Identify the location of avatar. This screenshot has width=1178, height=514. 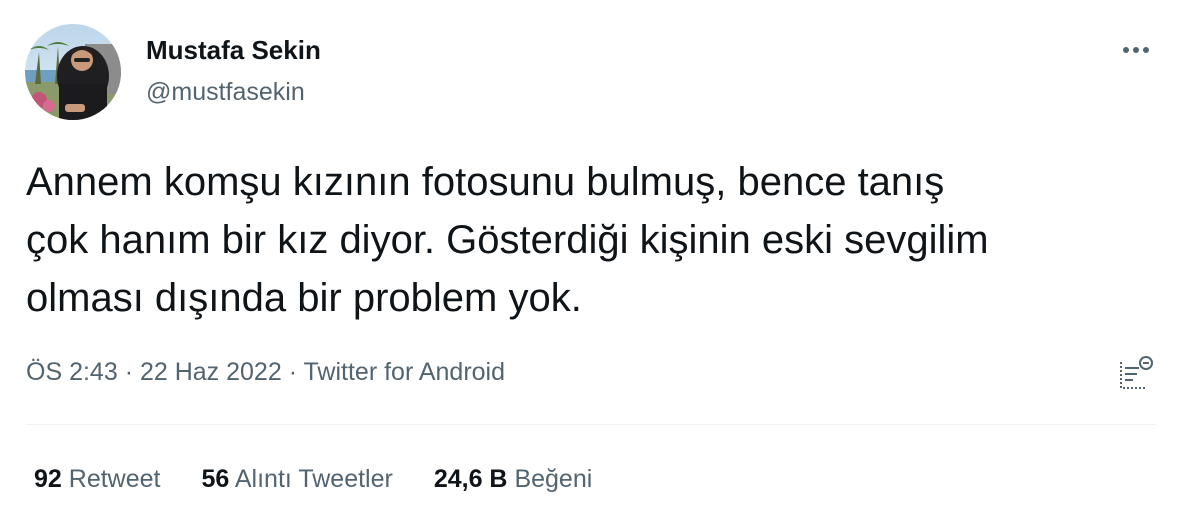
(73, 72).